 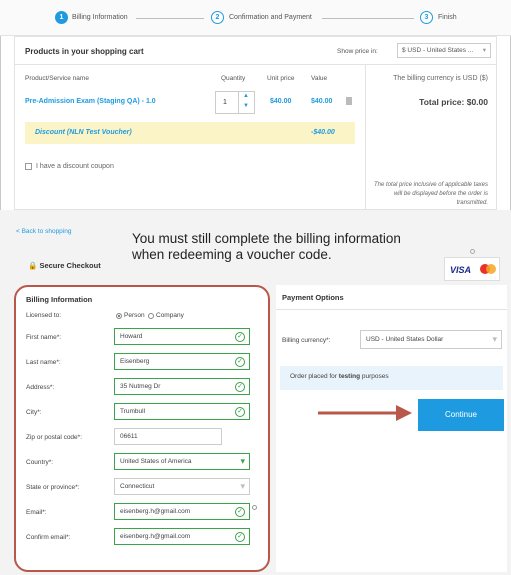 What do you see at coordinates (48, 537) in the screenshot?
I see `confirm-email-label: Confirm email*:` at bounding box center [48, 537].